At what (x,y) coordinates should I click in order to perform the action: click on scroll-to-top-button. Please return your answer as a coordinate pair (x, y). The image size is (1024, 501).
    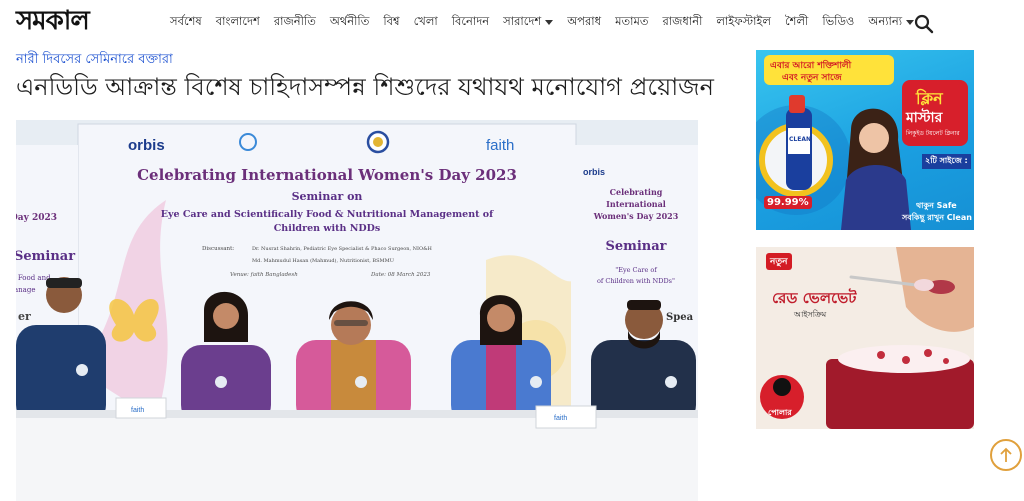
    Looking at the image, I should click on (1006, 455).